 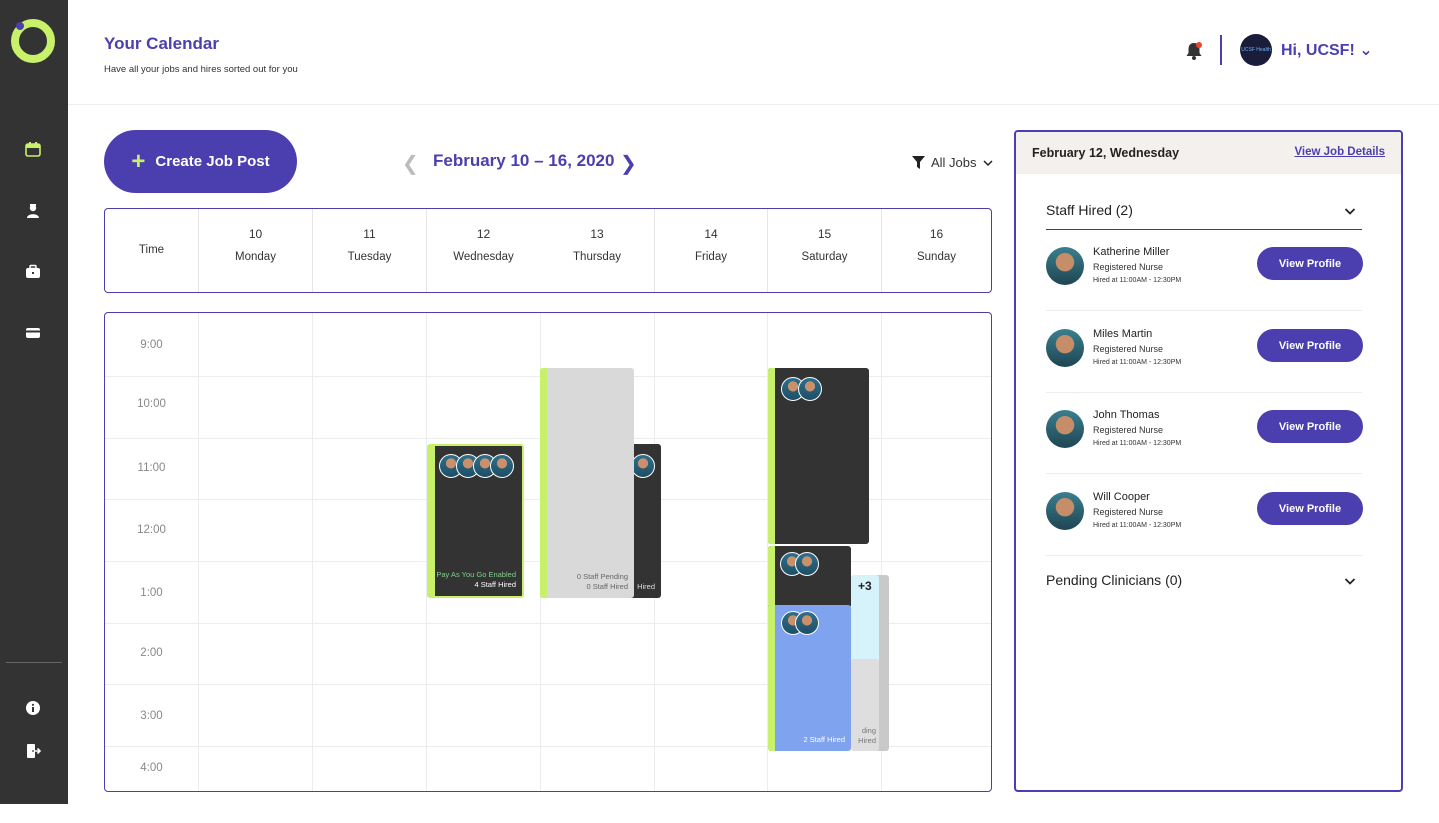 I want to click on previous-week-chevron-icon: ❮, so click(x=410, y=163).